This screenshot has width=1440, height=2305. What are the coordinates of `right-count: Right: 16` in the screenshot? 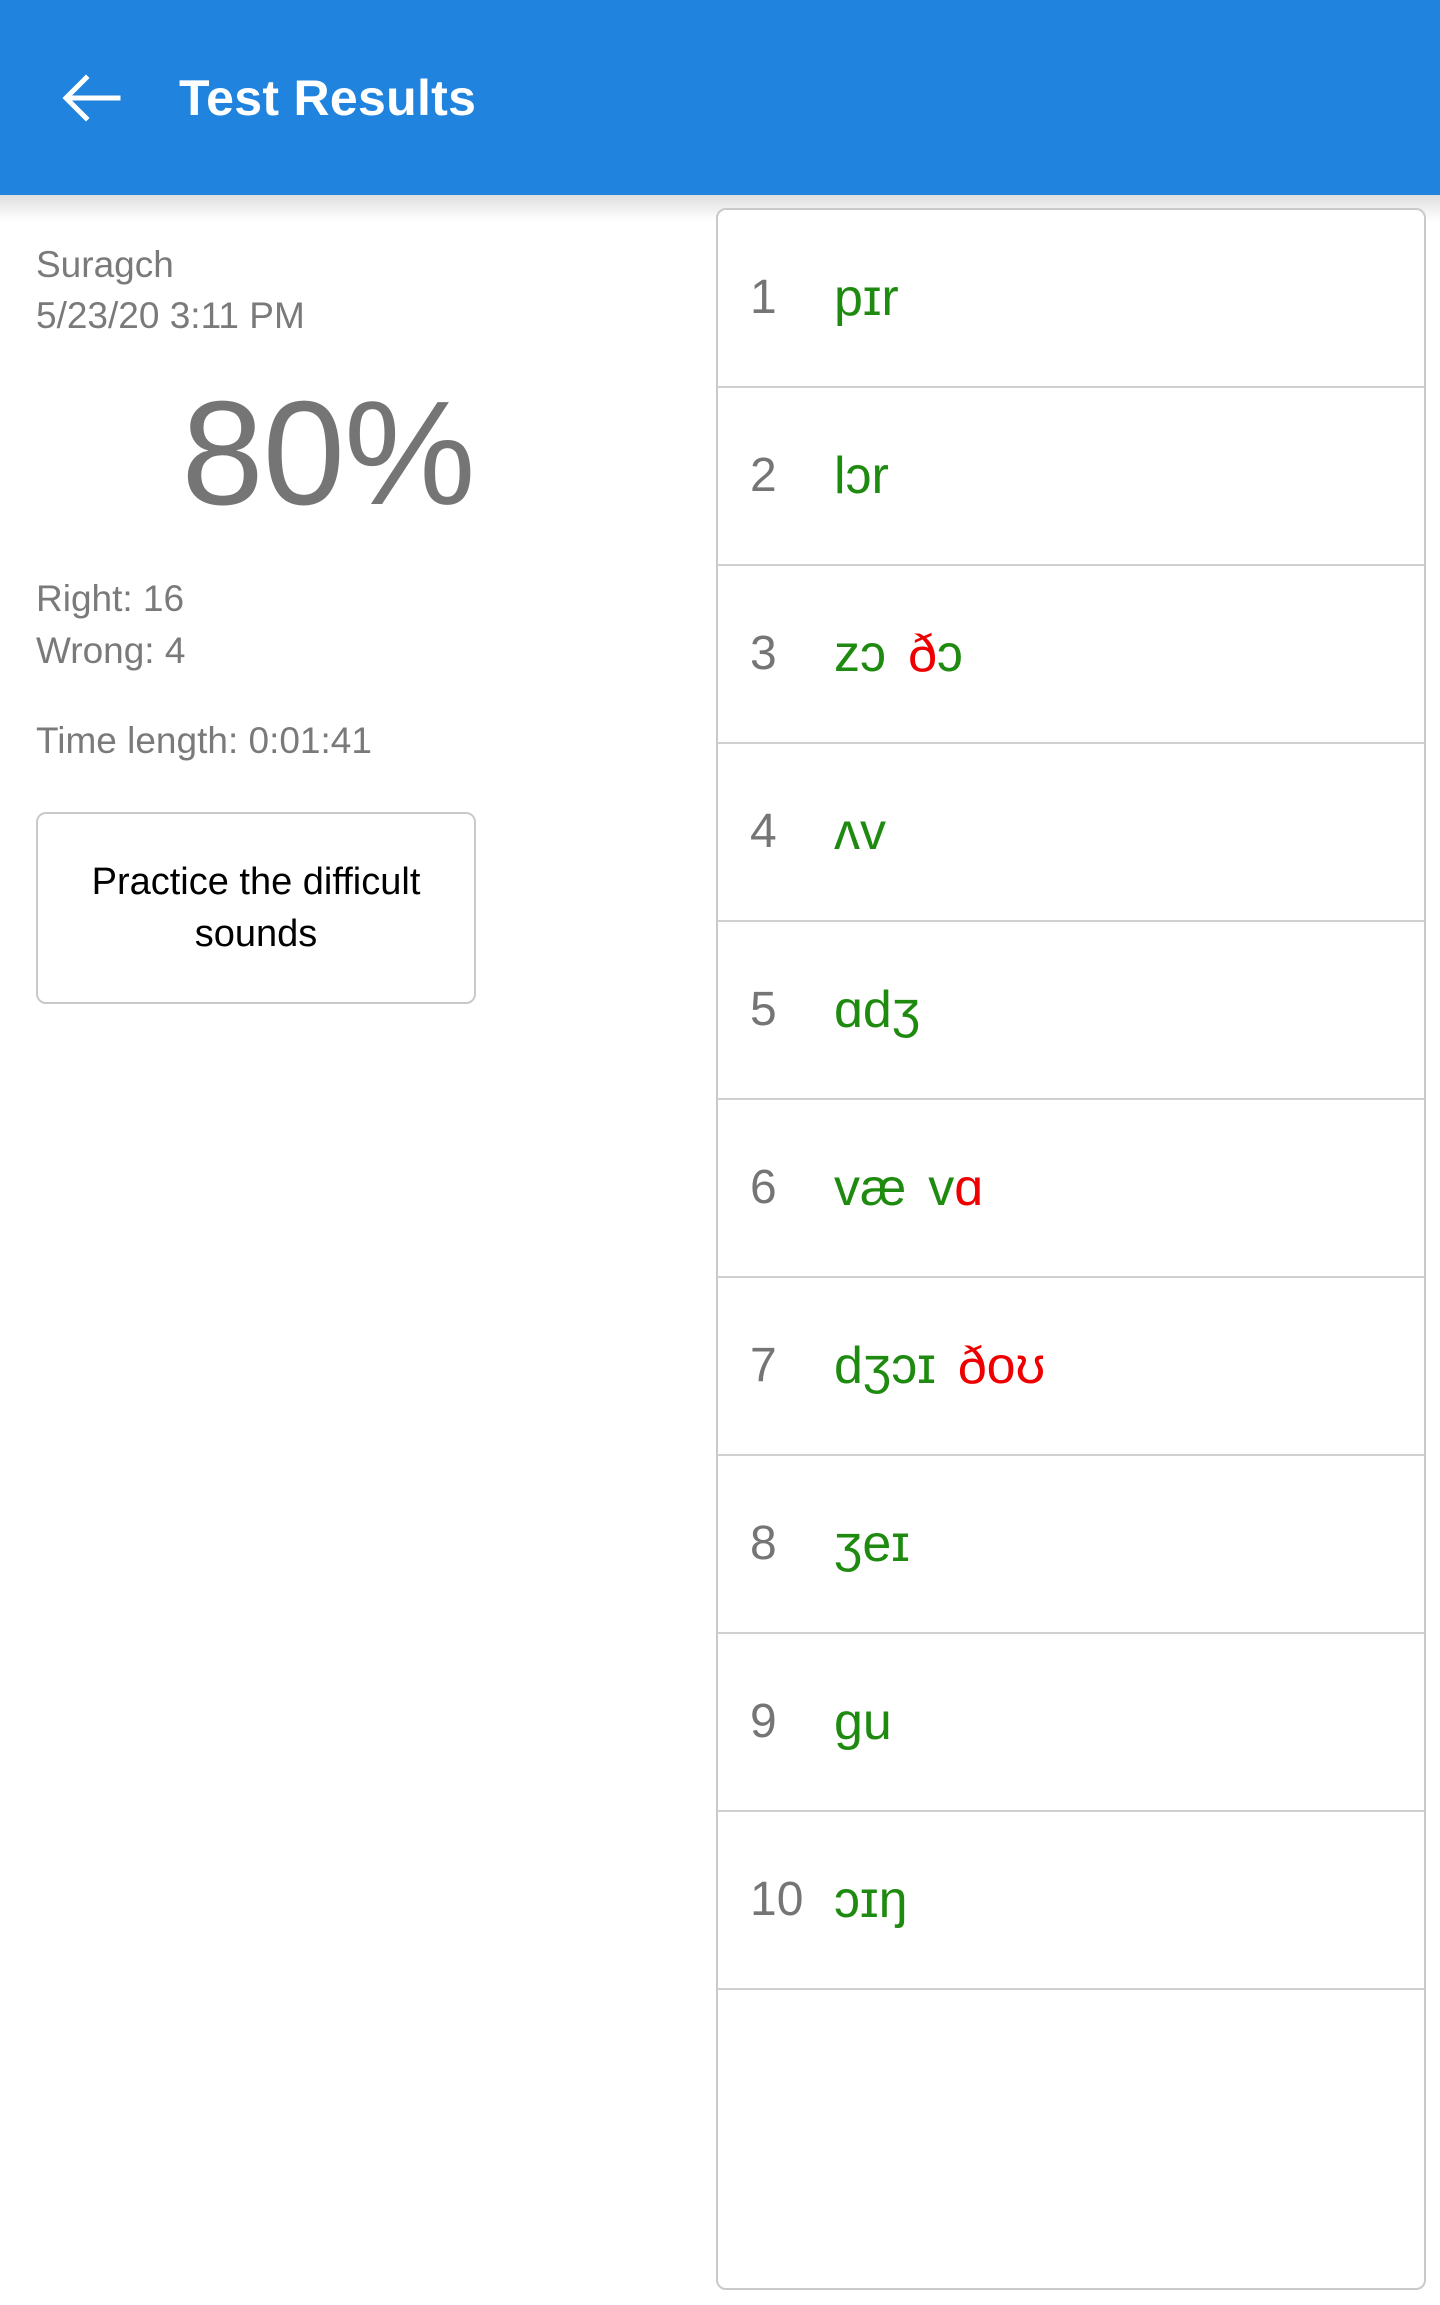 It's located at (110, 598).